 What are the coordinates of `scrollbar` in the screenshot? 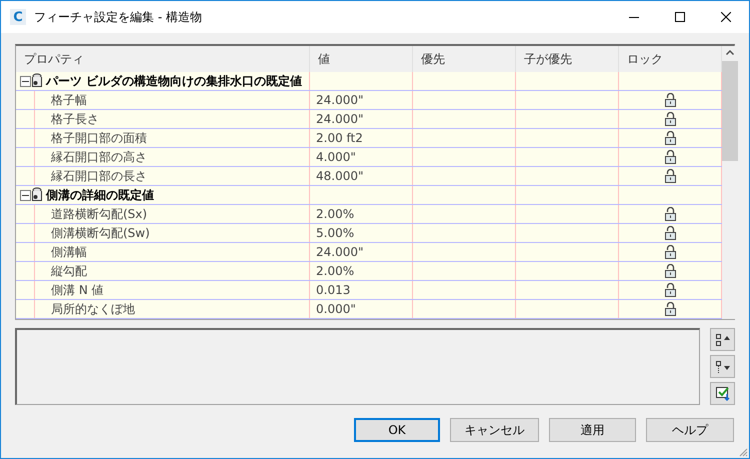 It's located at (730, 182).